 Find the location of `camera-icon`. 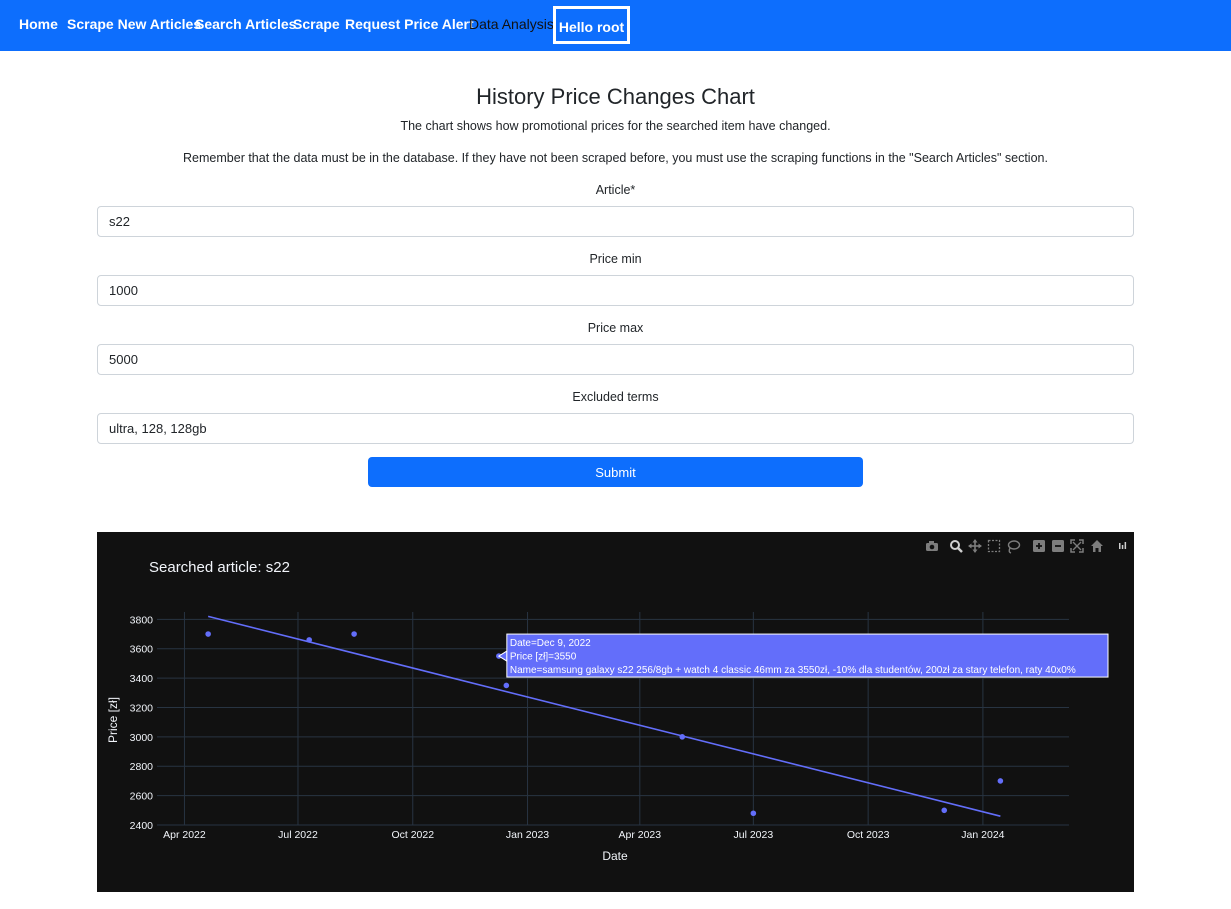

camera-icon is located at coordinates (932, 546).